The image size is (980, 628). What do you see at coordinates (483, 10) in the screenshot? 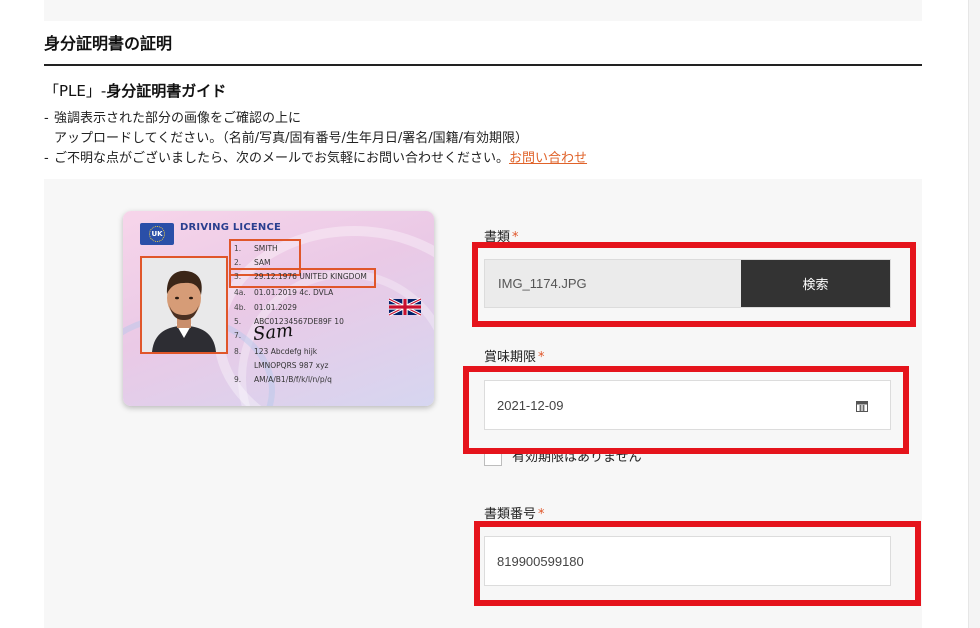
I see `top-strip` at bounding box center [483, 10].